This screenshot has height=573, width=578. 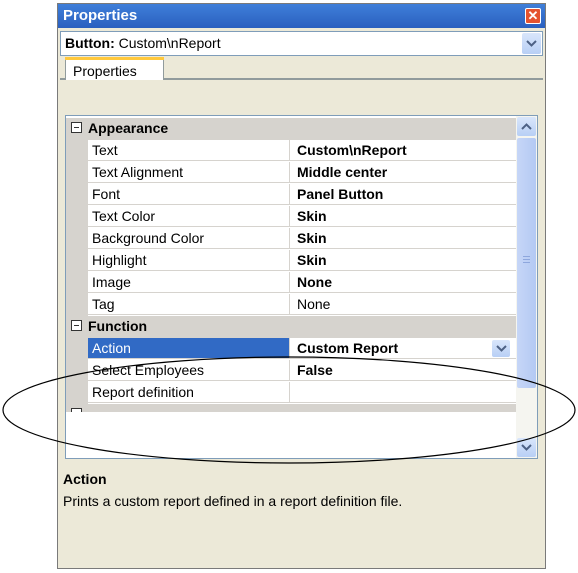 I want to click on chevron-up-icon, so click(x=526, y=126).